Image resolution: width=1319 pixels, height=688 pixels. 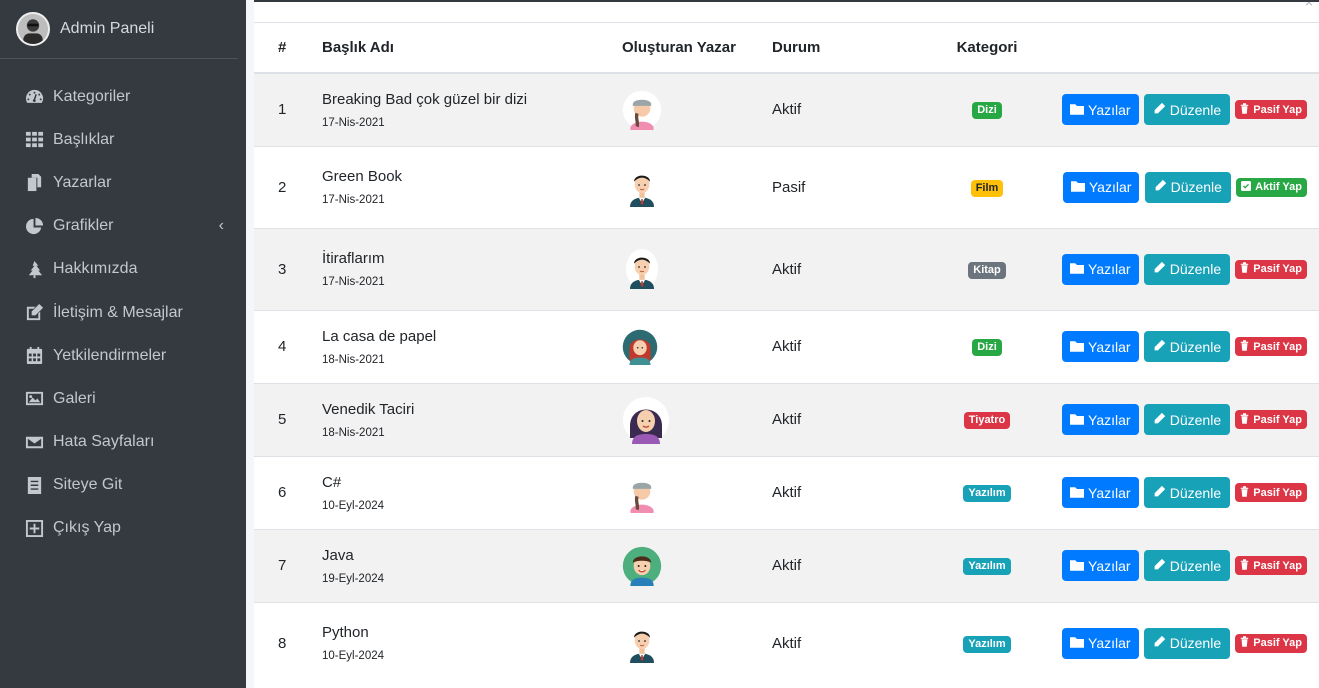 I want to click on sidebar-item-basliklar: Başlıklar, so click(x=123, y=139).